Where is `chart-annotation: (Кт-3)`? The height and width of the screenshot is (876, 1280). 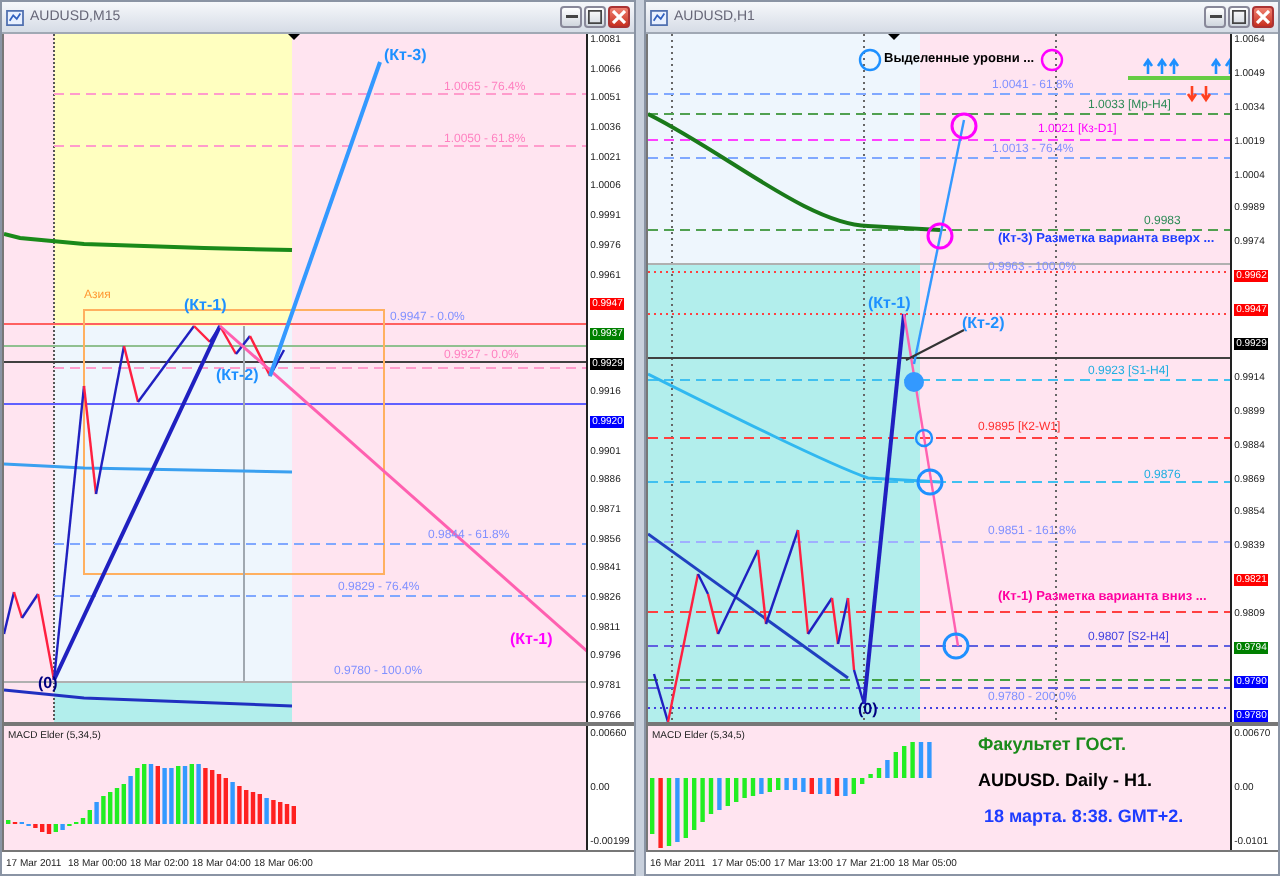 chart-annotation: (Кт-3) is located at coordinates (405, 55).